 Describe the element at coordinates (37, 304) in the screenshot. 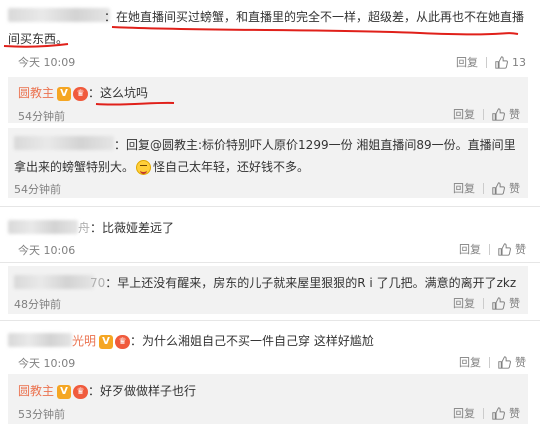

I see `comment-4-time: 48分钟前` at that location.